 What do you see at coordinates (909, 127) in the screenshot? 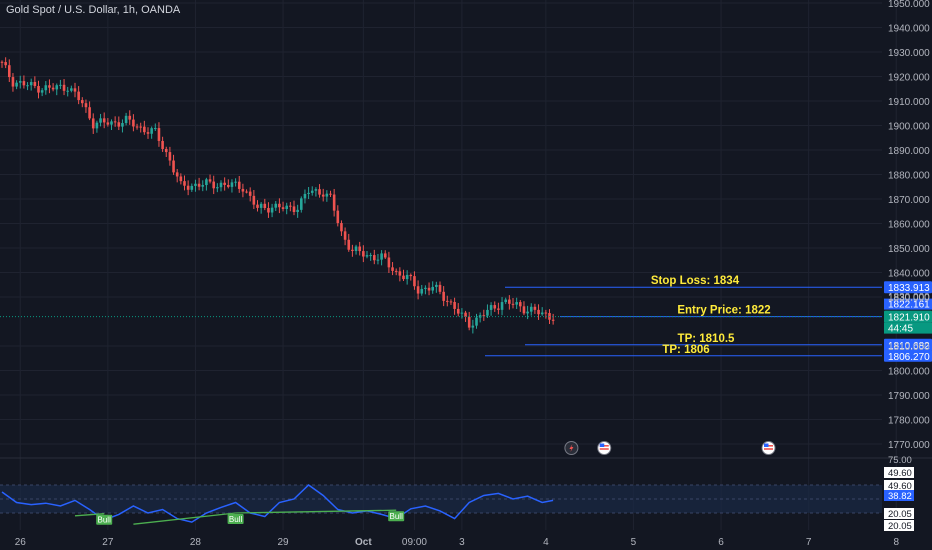
I see `price-tick-5: 1900.000` at bounding box center [909, 127].